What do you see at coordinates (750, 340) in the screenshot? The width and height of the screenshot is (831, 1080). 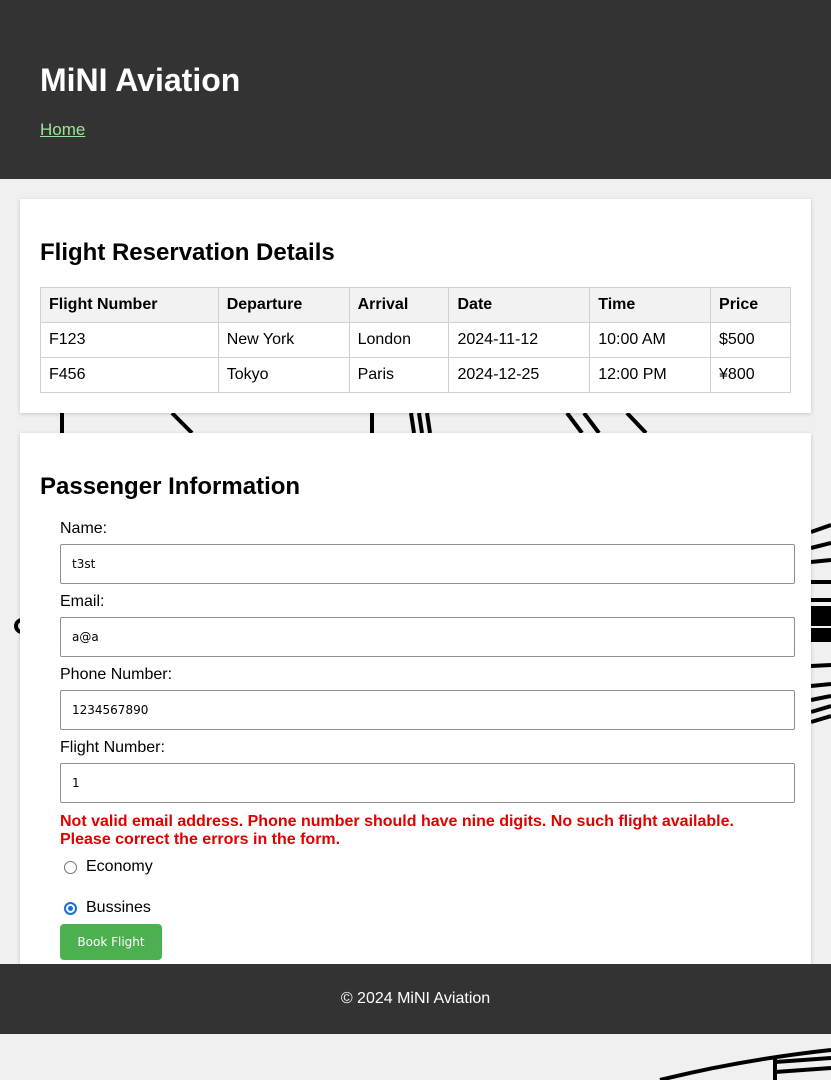 I see `cell-price: $500` at bounding box center [750, 340].